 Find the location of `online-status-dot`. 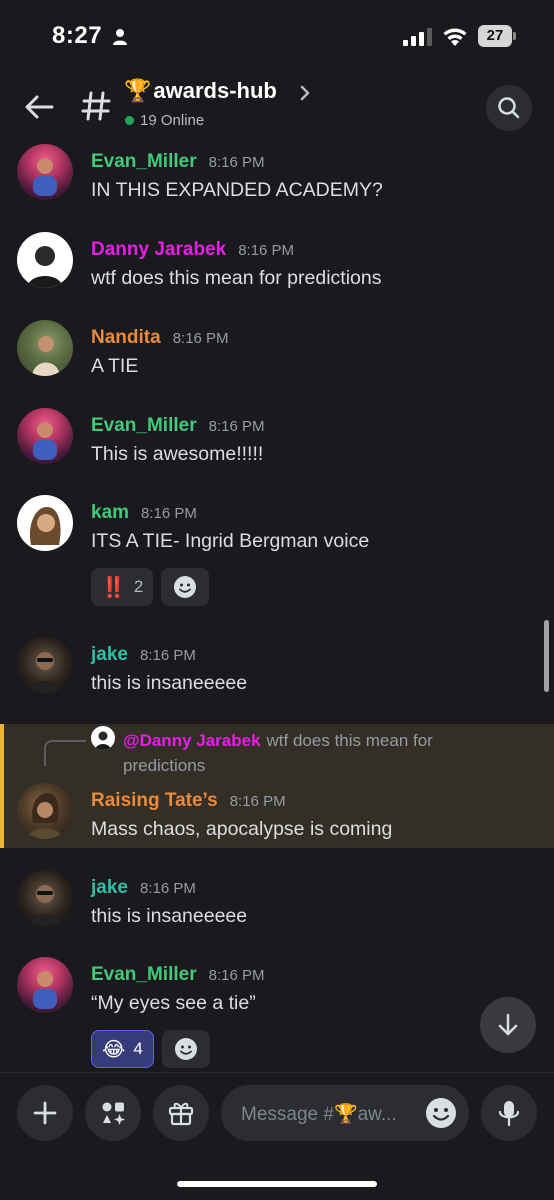

online-status-dot is located at coordinates (129, 120).